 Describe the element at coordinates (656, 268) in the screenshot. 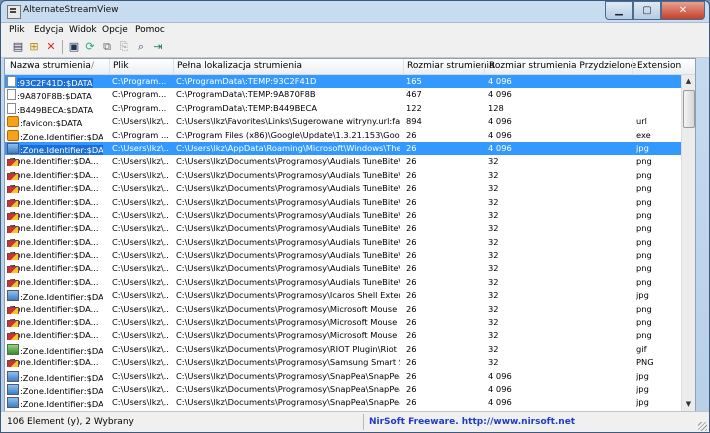

I see `cell-extension: png` at that location.